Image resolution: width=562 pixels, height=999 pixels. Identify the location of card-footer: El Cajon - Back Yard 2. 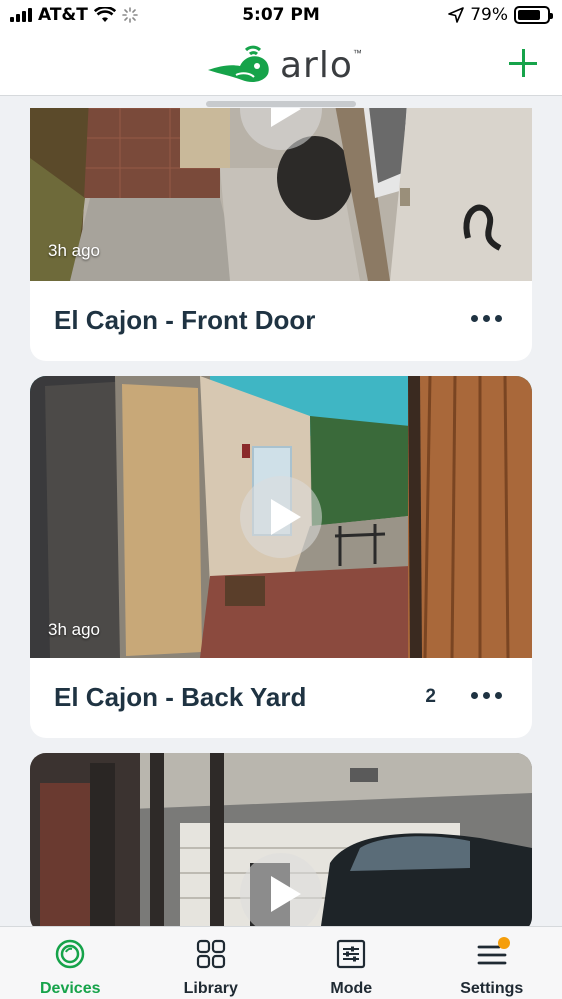
(281, 698).